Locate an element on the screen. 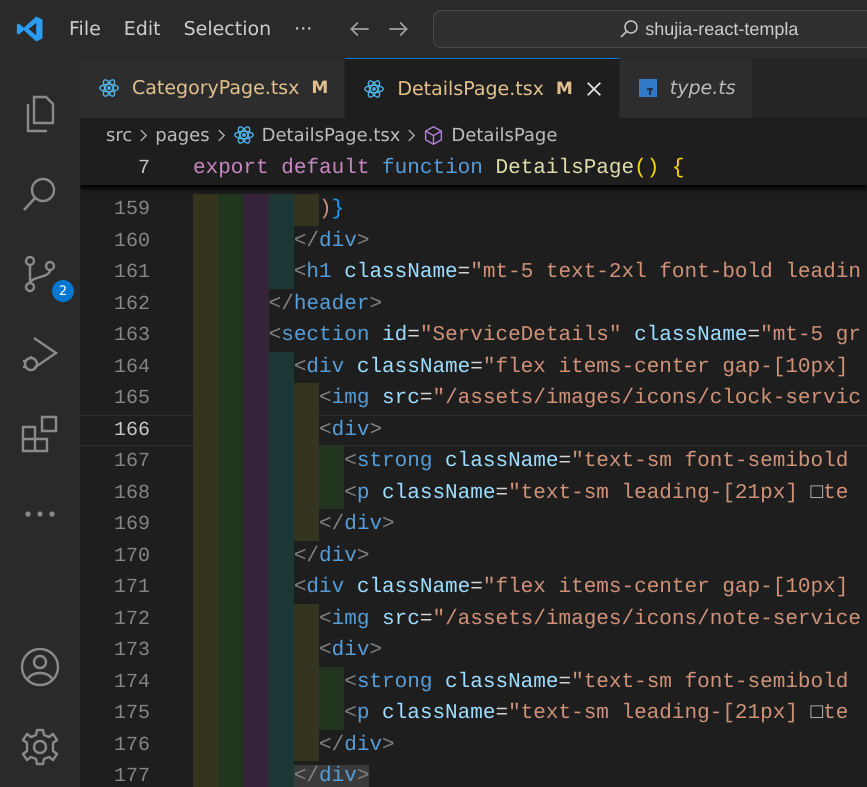 The height and width of the screenshot is (787, 867). editor-tab: type.ts is located at coordinates (686, 88).